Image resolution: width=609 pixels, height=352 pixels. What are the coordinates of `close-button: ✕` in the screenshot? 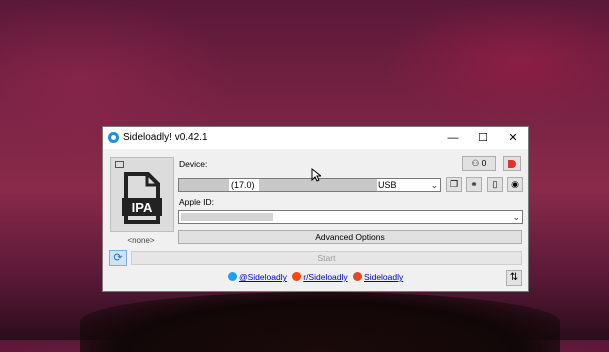 It's located at (513, 138).